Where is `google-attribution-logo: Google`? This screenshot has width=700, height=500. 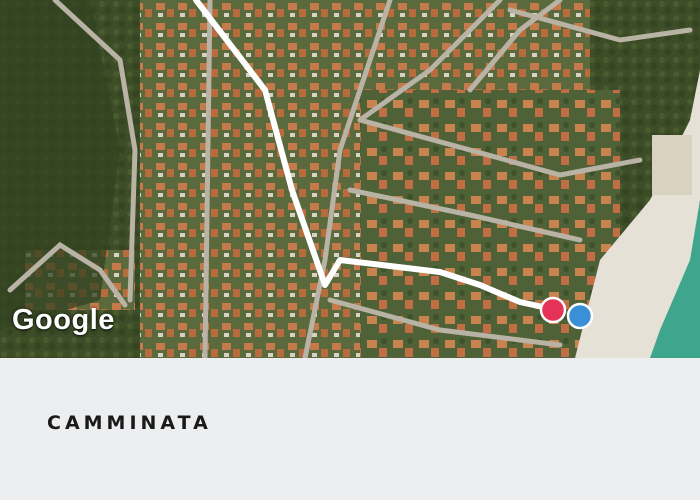
google-attribution-logo: Google is located at coordinates (63, 320).